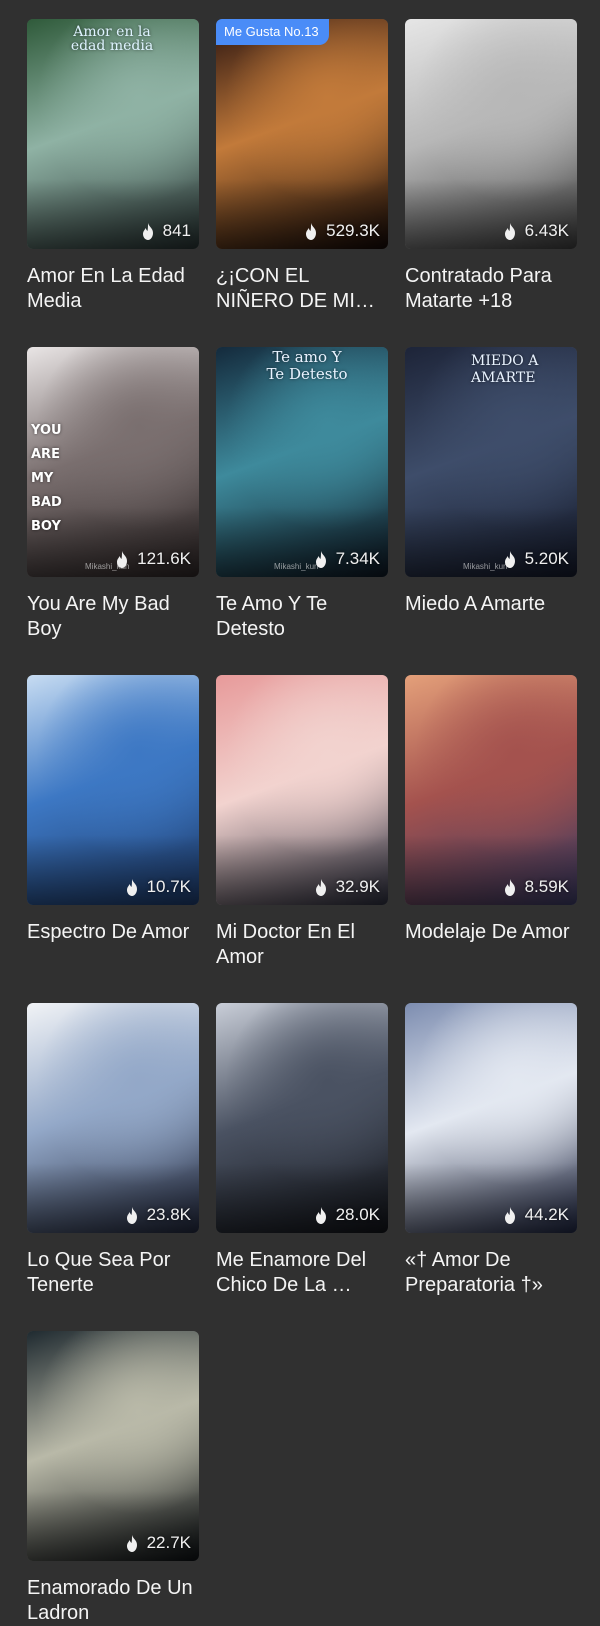  Describe the element at coordinates (302, 790) in the screenshot. I see `book-cover-image: 32.9K` at that location.